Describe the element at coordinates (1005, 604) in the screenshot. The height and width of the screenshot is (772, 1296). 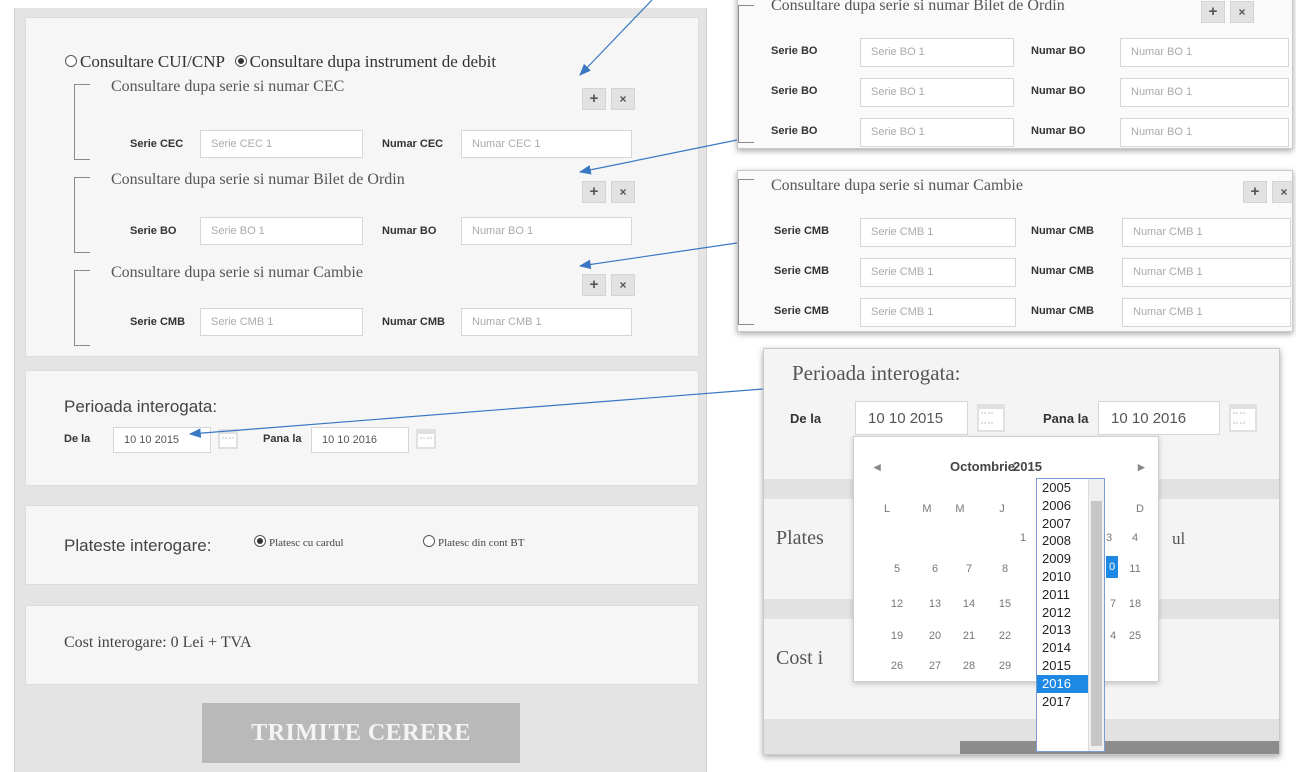
I see `day-cell: 15` at that location.